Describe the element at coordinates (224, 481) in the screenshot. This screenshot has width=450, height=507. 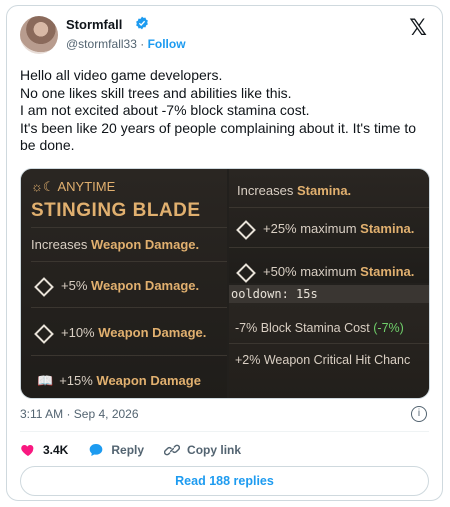
I see `read-replies-button: Read 188 replies` at that location.